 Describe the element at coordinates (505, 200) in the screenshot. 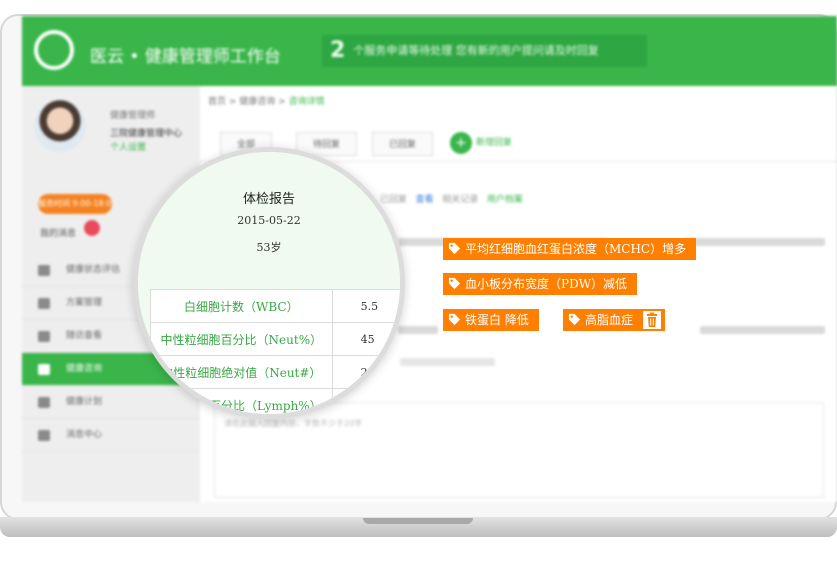

I see `filter-profile-link: 用户档案` at that location.